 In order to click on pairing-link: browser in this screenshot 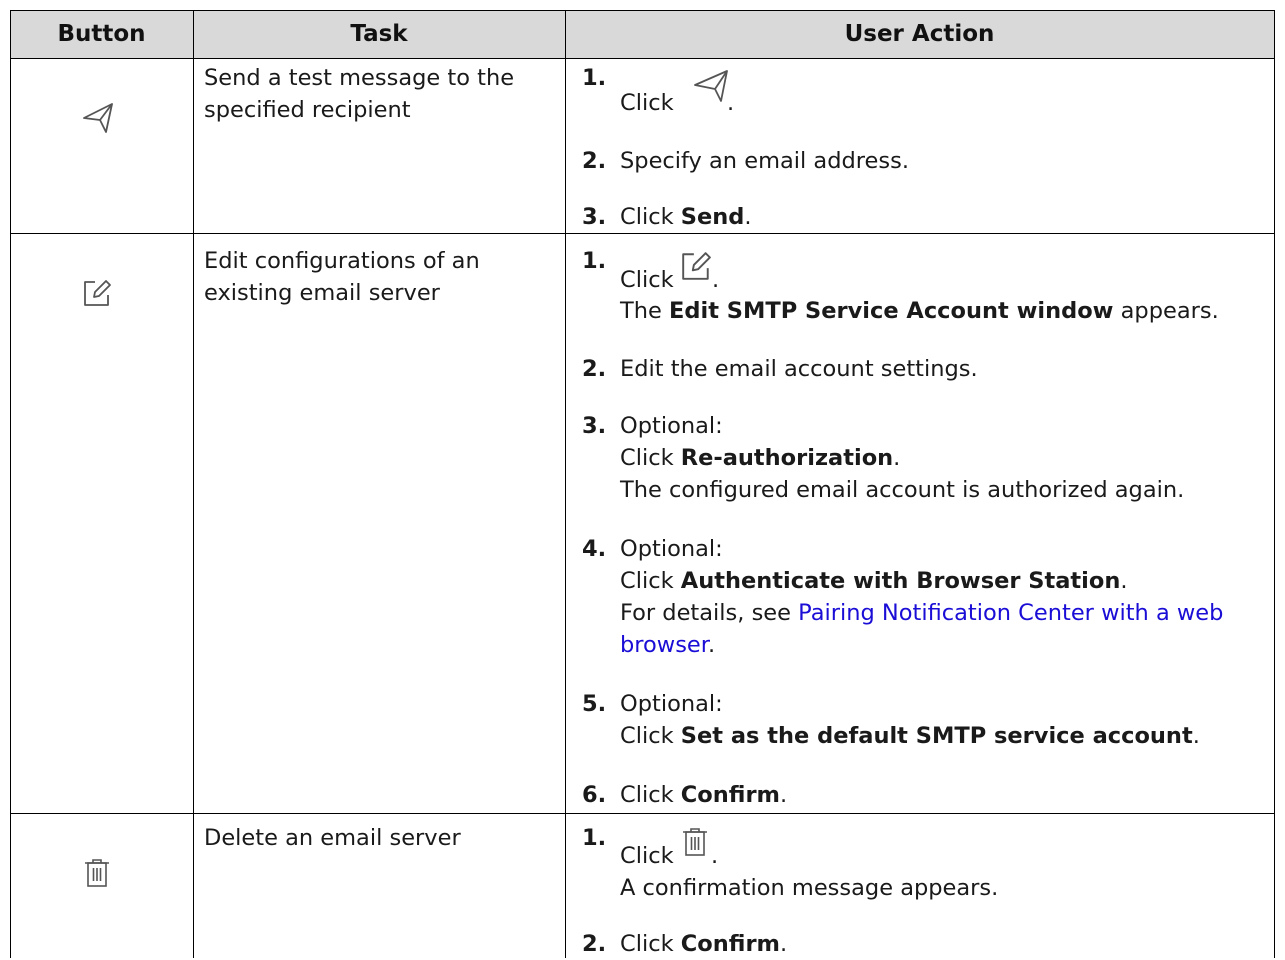, I will do `click(664, 645)`.